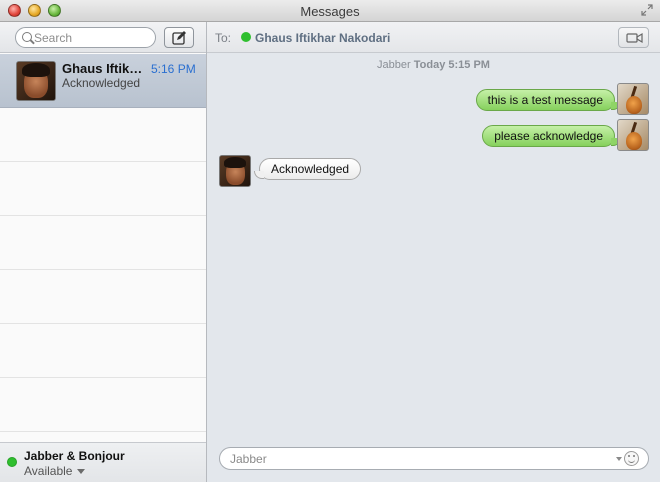  I want to click on conversation-preview: Acknowledged, so click(101, 83).